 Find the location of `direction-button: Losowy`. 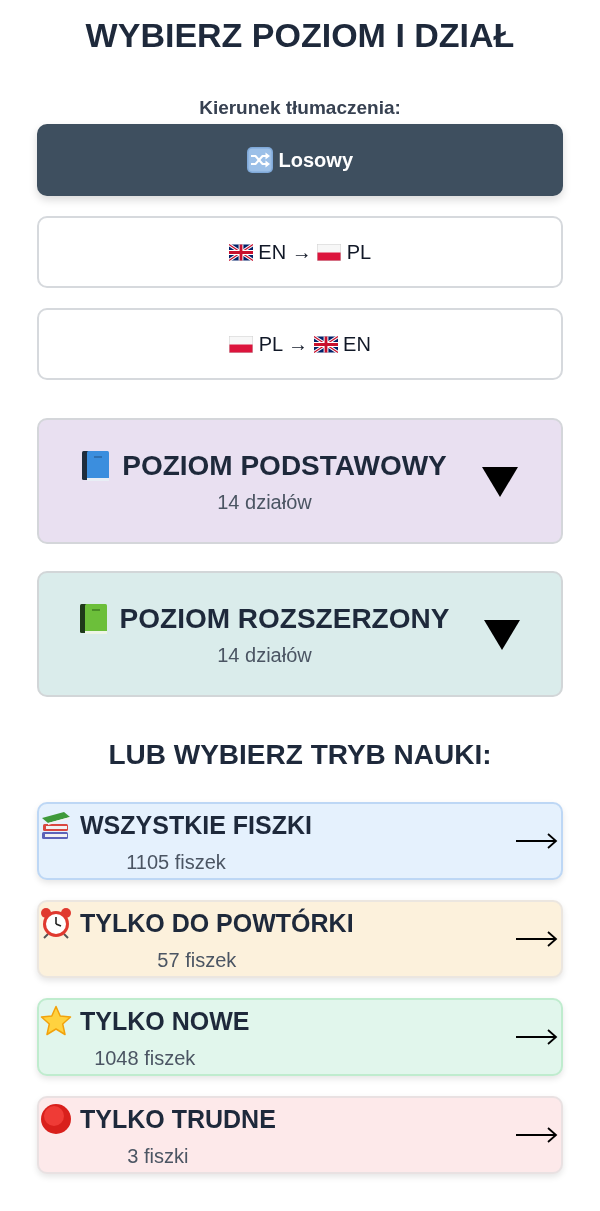

direction-button: Losowy is located at coordinates (300, 160).